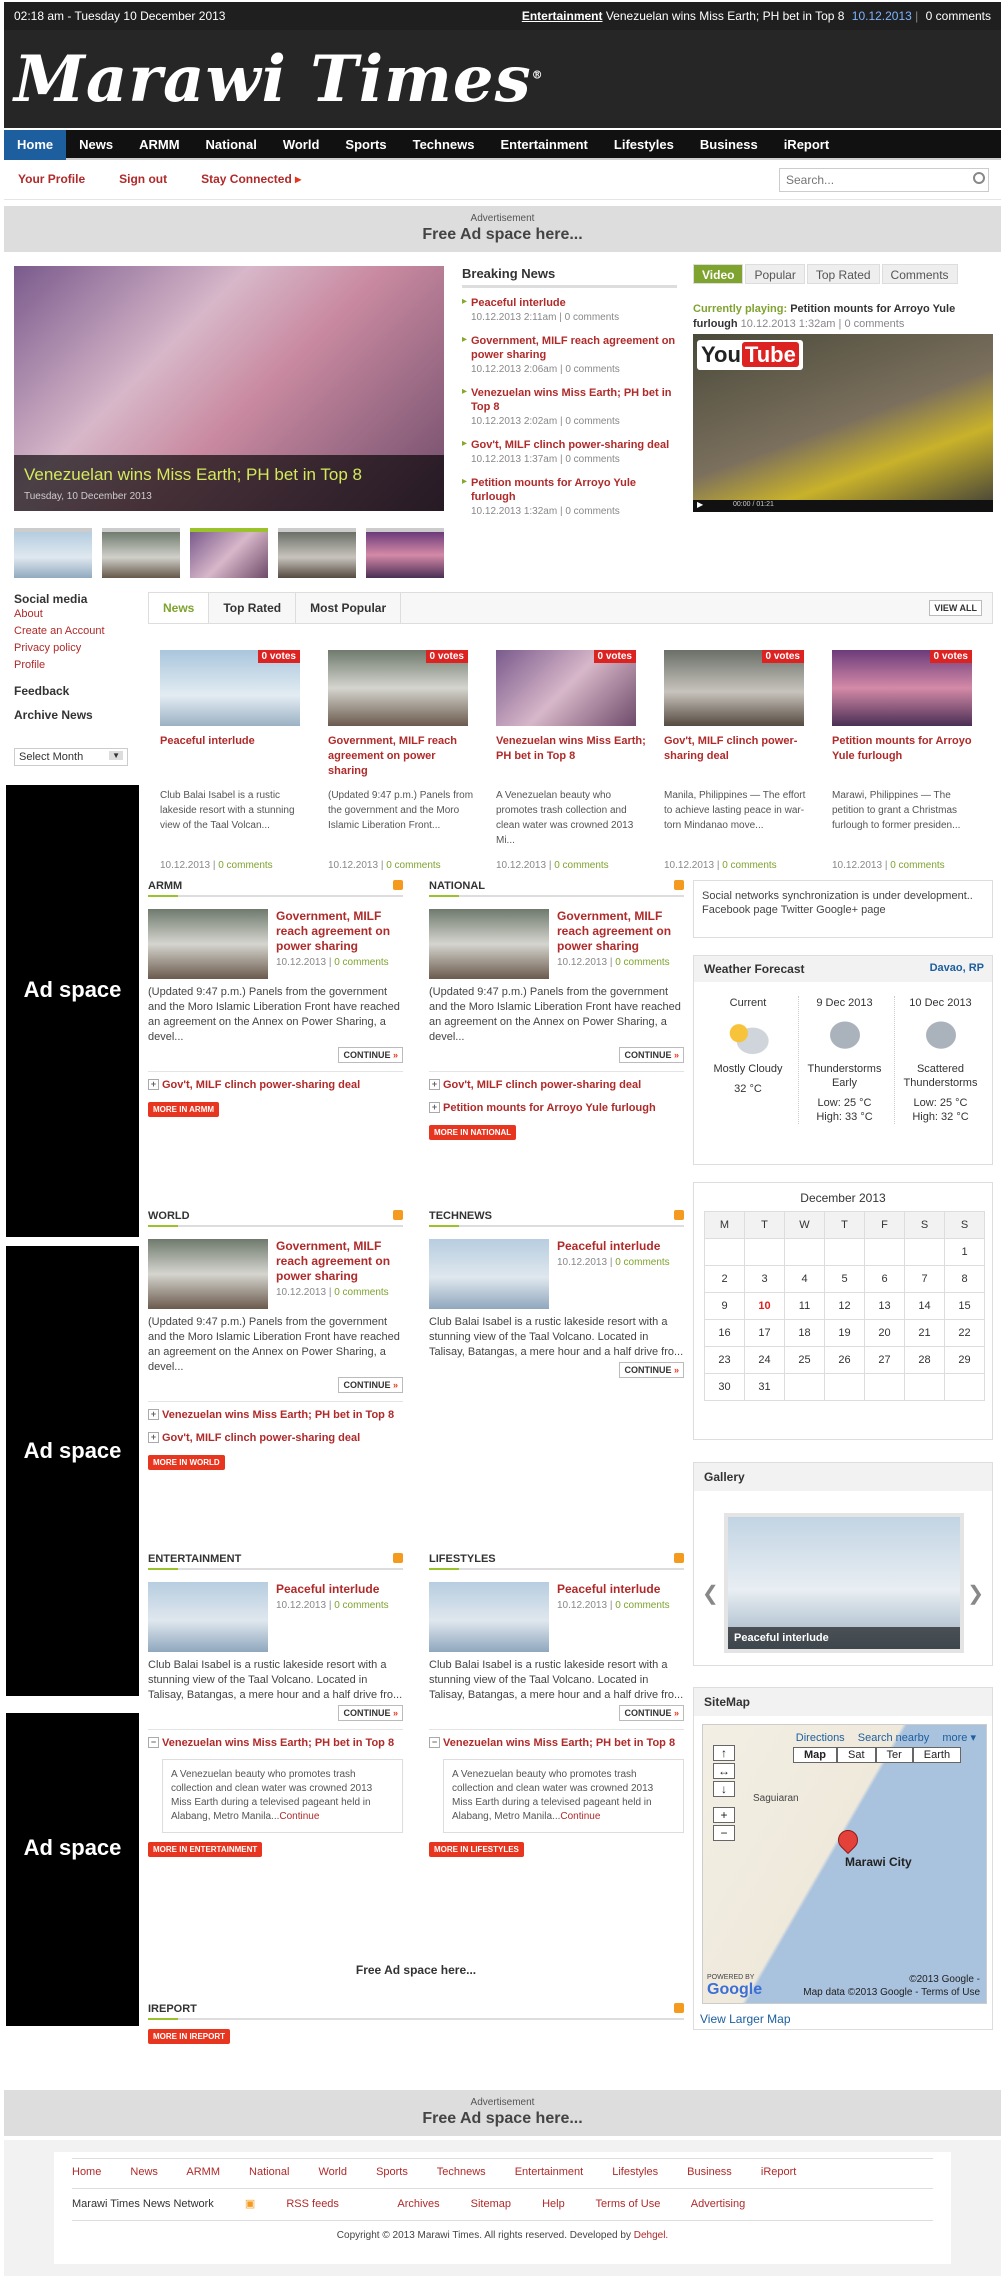 The height and width of the screenshot is (2276, 1005). Describe the element at coordinates (955, 608) in the screenshot. I see `view-all-button: VIEW ALL` at that location.